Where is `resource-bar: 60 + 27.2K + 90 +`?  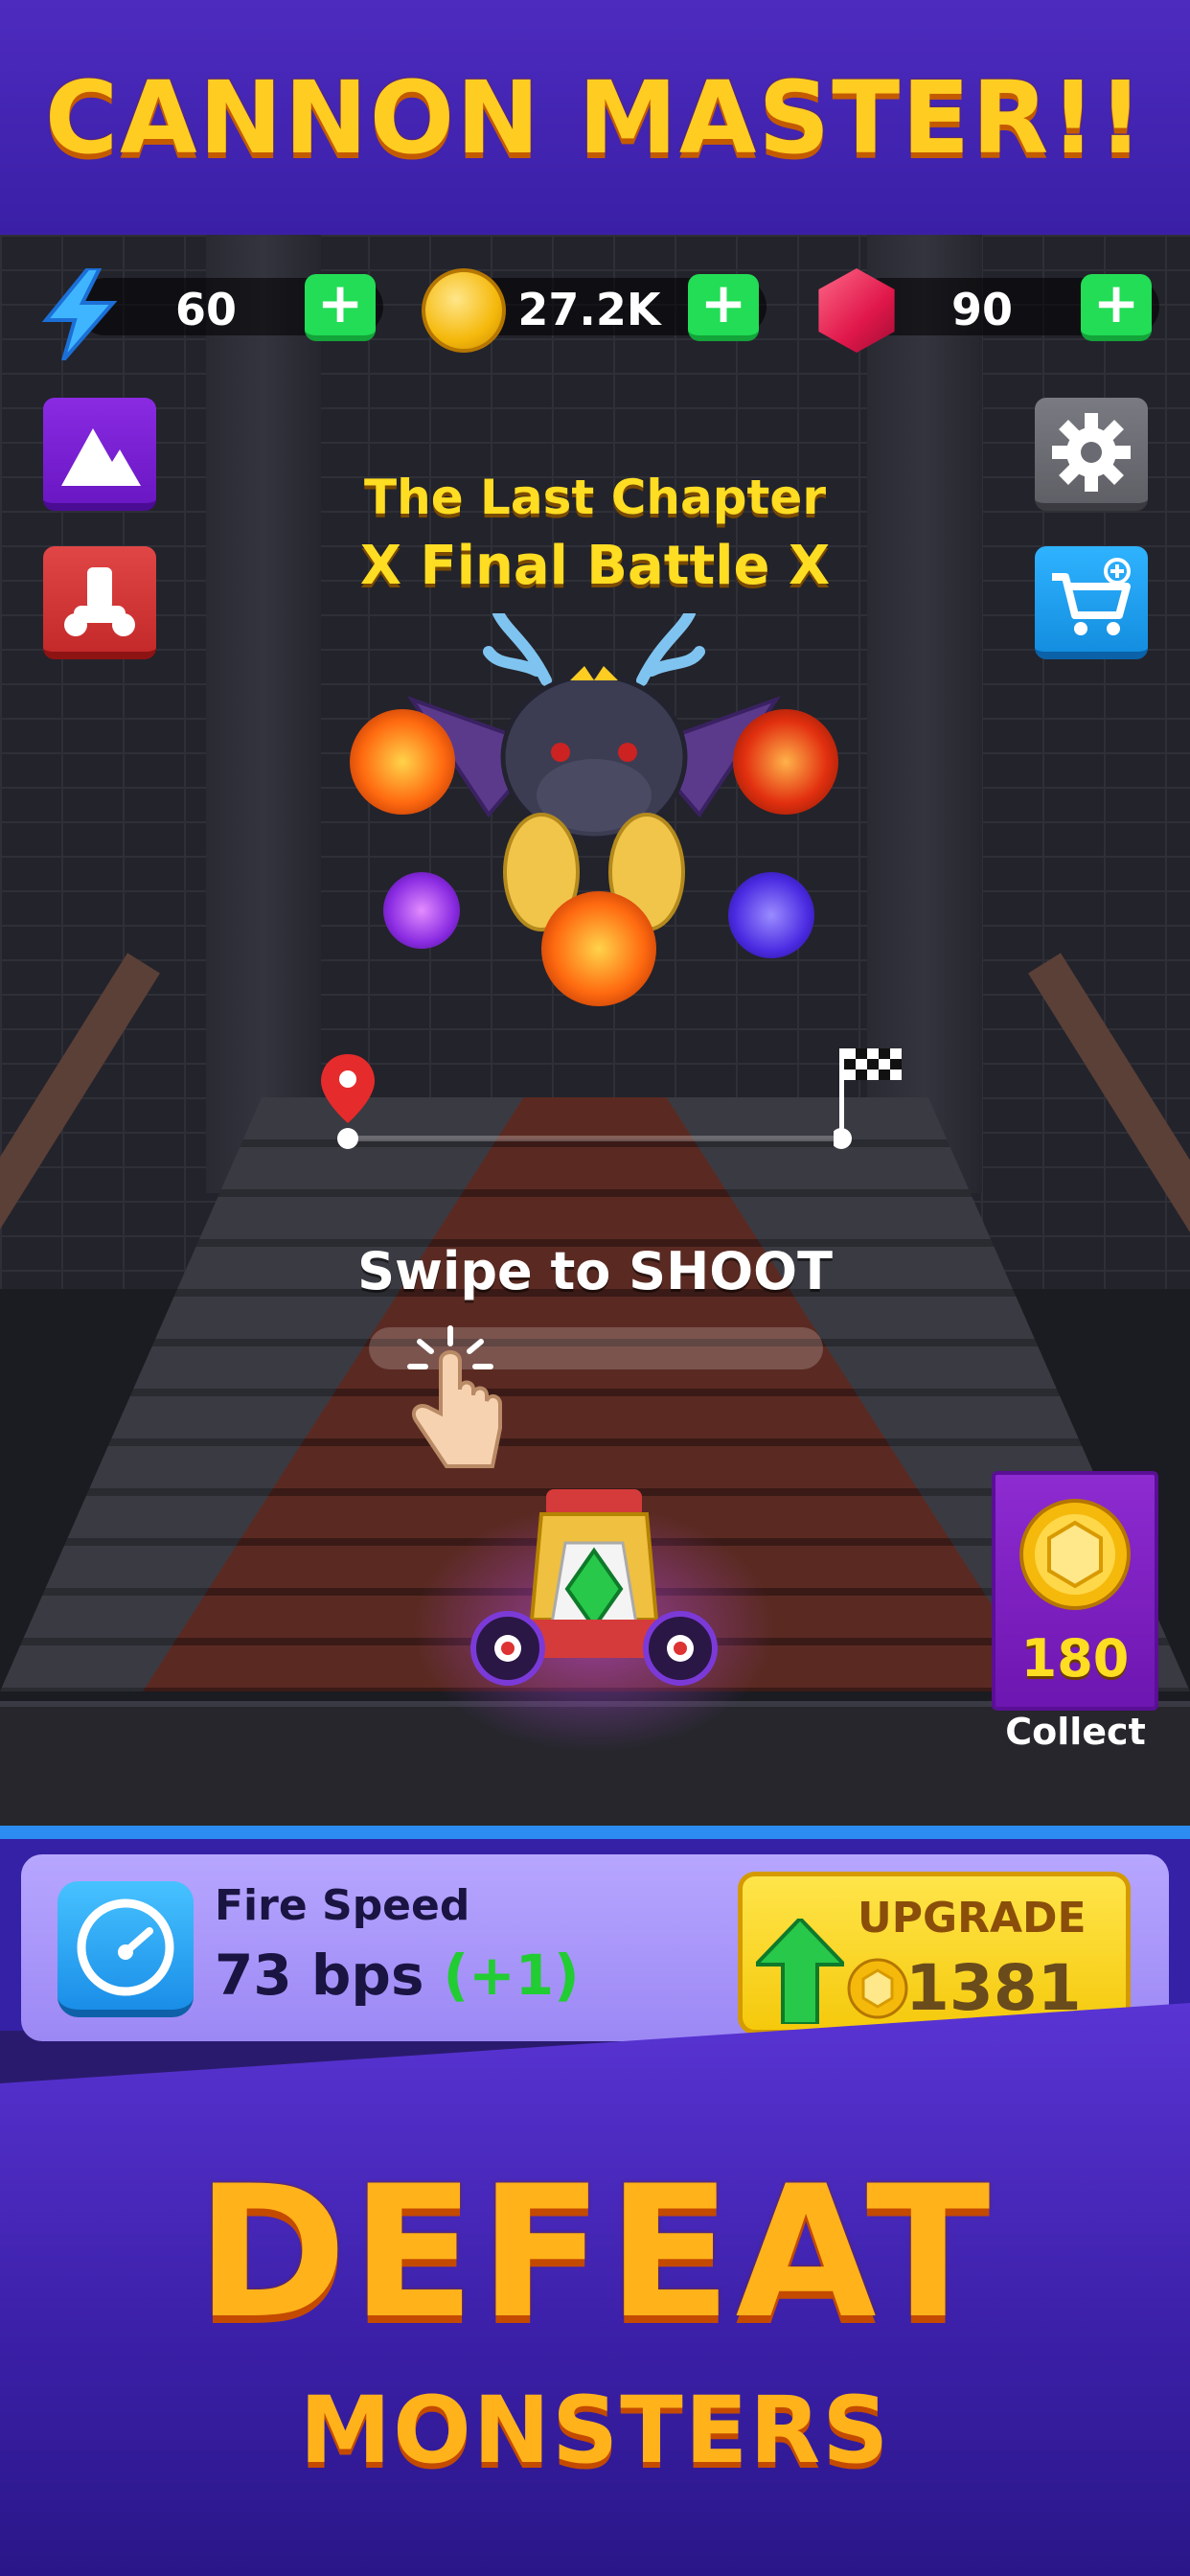
resource-bar: 60 + 27.2K + 90 + is located at coordinates (595, 310).